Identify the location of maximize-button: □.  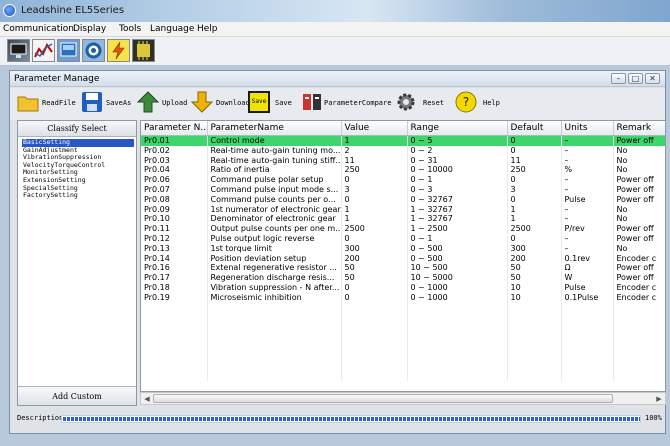
(635, 78).